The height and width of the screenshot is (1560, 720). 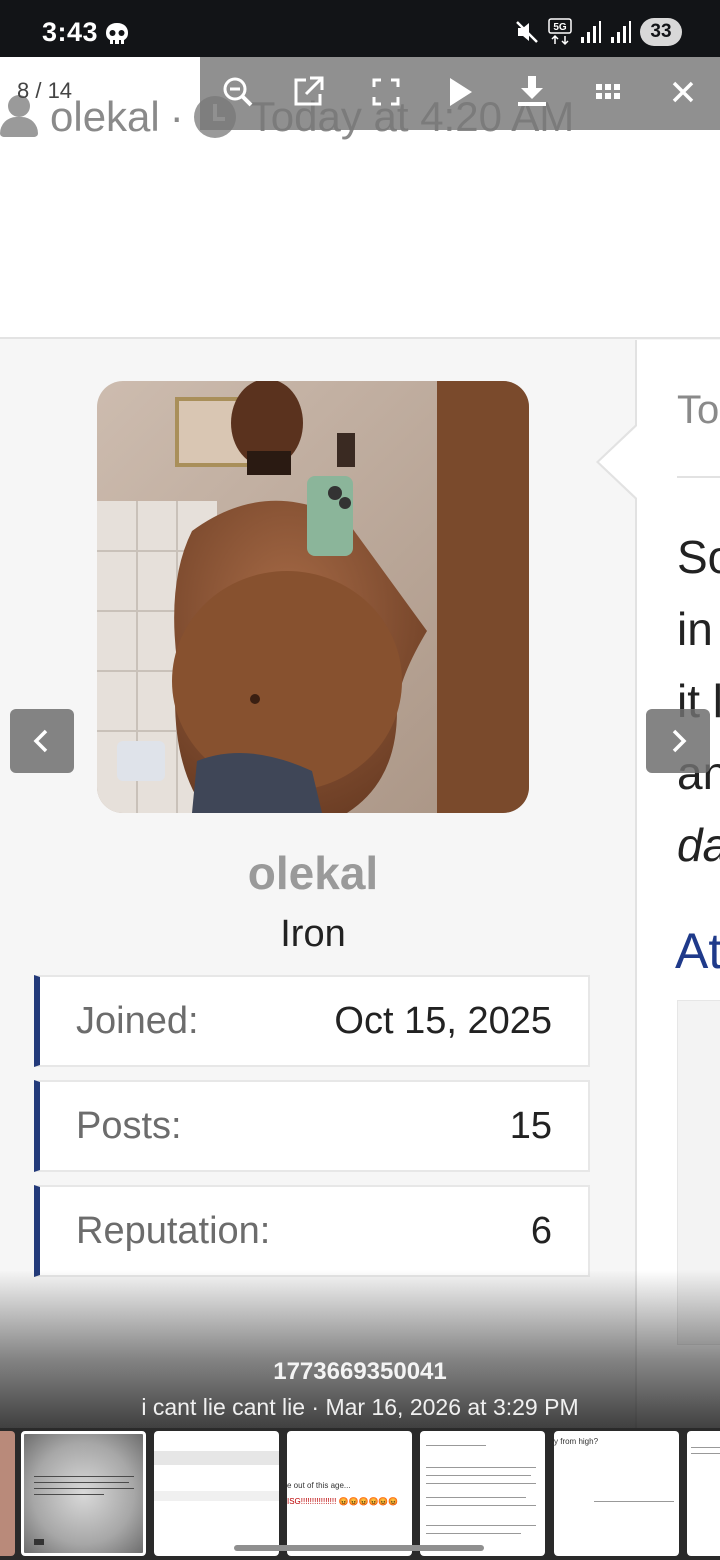 What do you see at coordinates (616, 1493) in the screenshot?
I see `thumbnail: y from high?` at bounding box center [616, 1493].